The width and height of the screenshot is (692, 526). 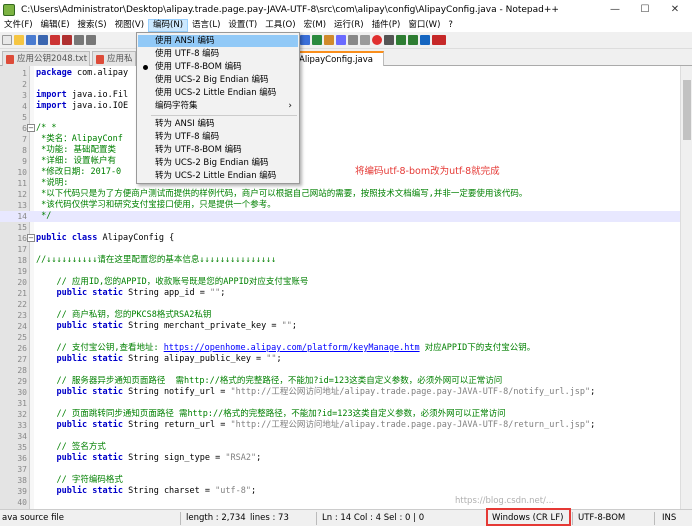 What do you see at coordinates (114, 315) in the screenshot?
I see `code-line: 23 // 商户私钥，您的PKCS8格式RSA2私钥` at bounding box center [114, 315].